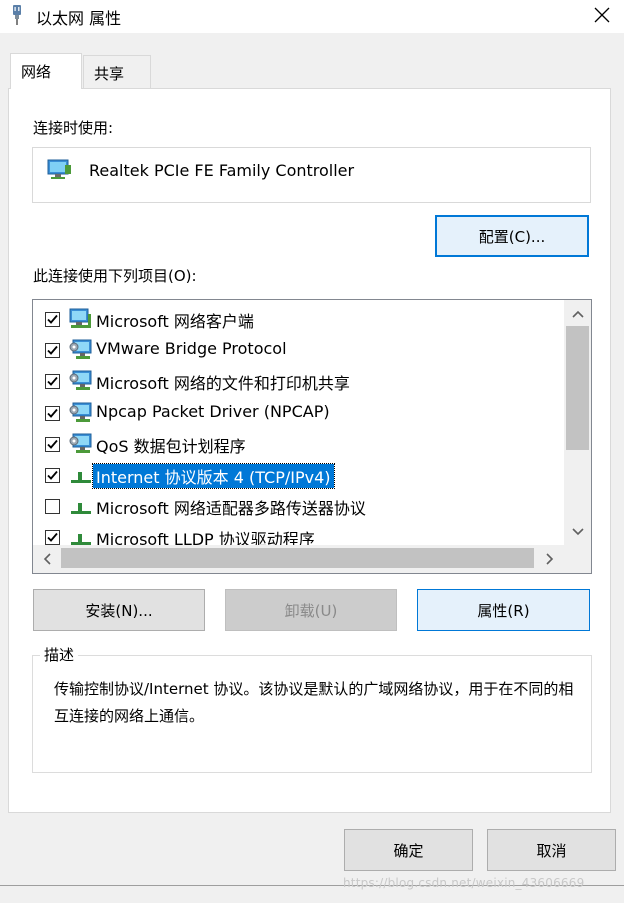  I want to click on list-item: Microsoft 网络适配器多路传送器协议, so click(299, 505).